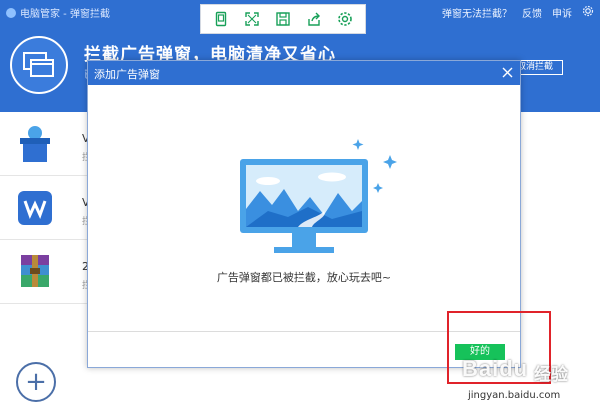 The image size is (600, 412). Describe the element at coordinates (314, 19) in the screenshot. I see `share-icon` at that location.